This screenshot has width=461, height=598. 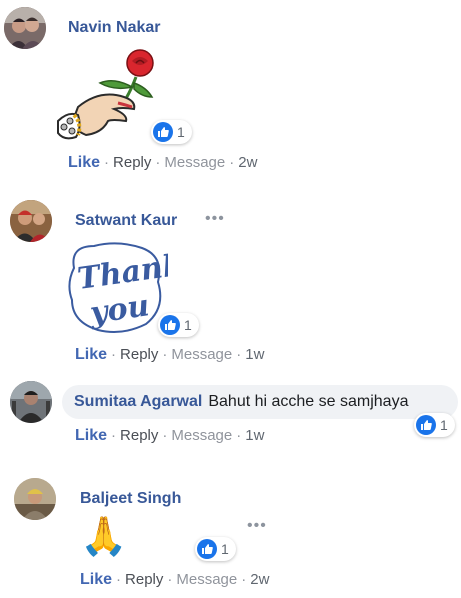 I want to click on author-name: Baljeet Singh, so click(x=130, y=499).